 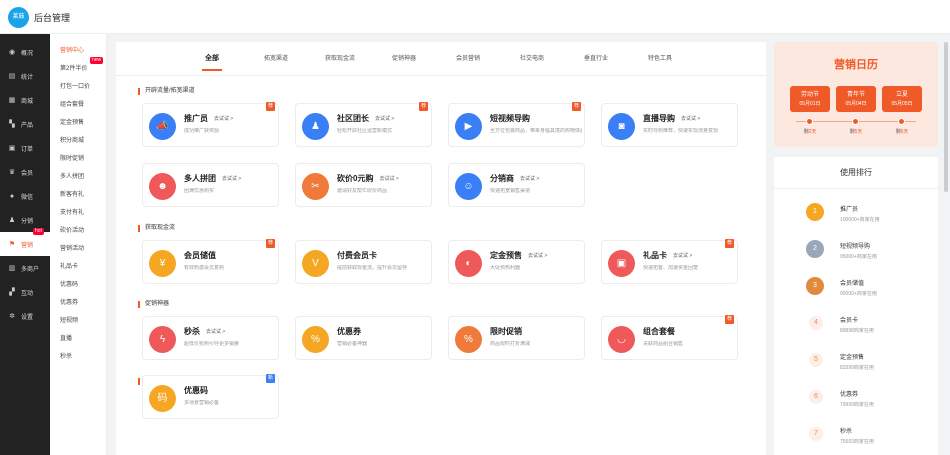 What do you see at coordinates (363, 338) in the screenshot?
I see `tool-card: % 优惠券 营销必备神器` at bounding box center [363, 338].